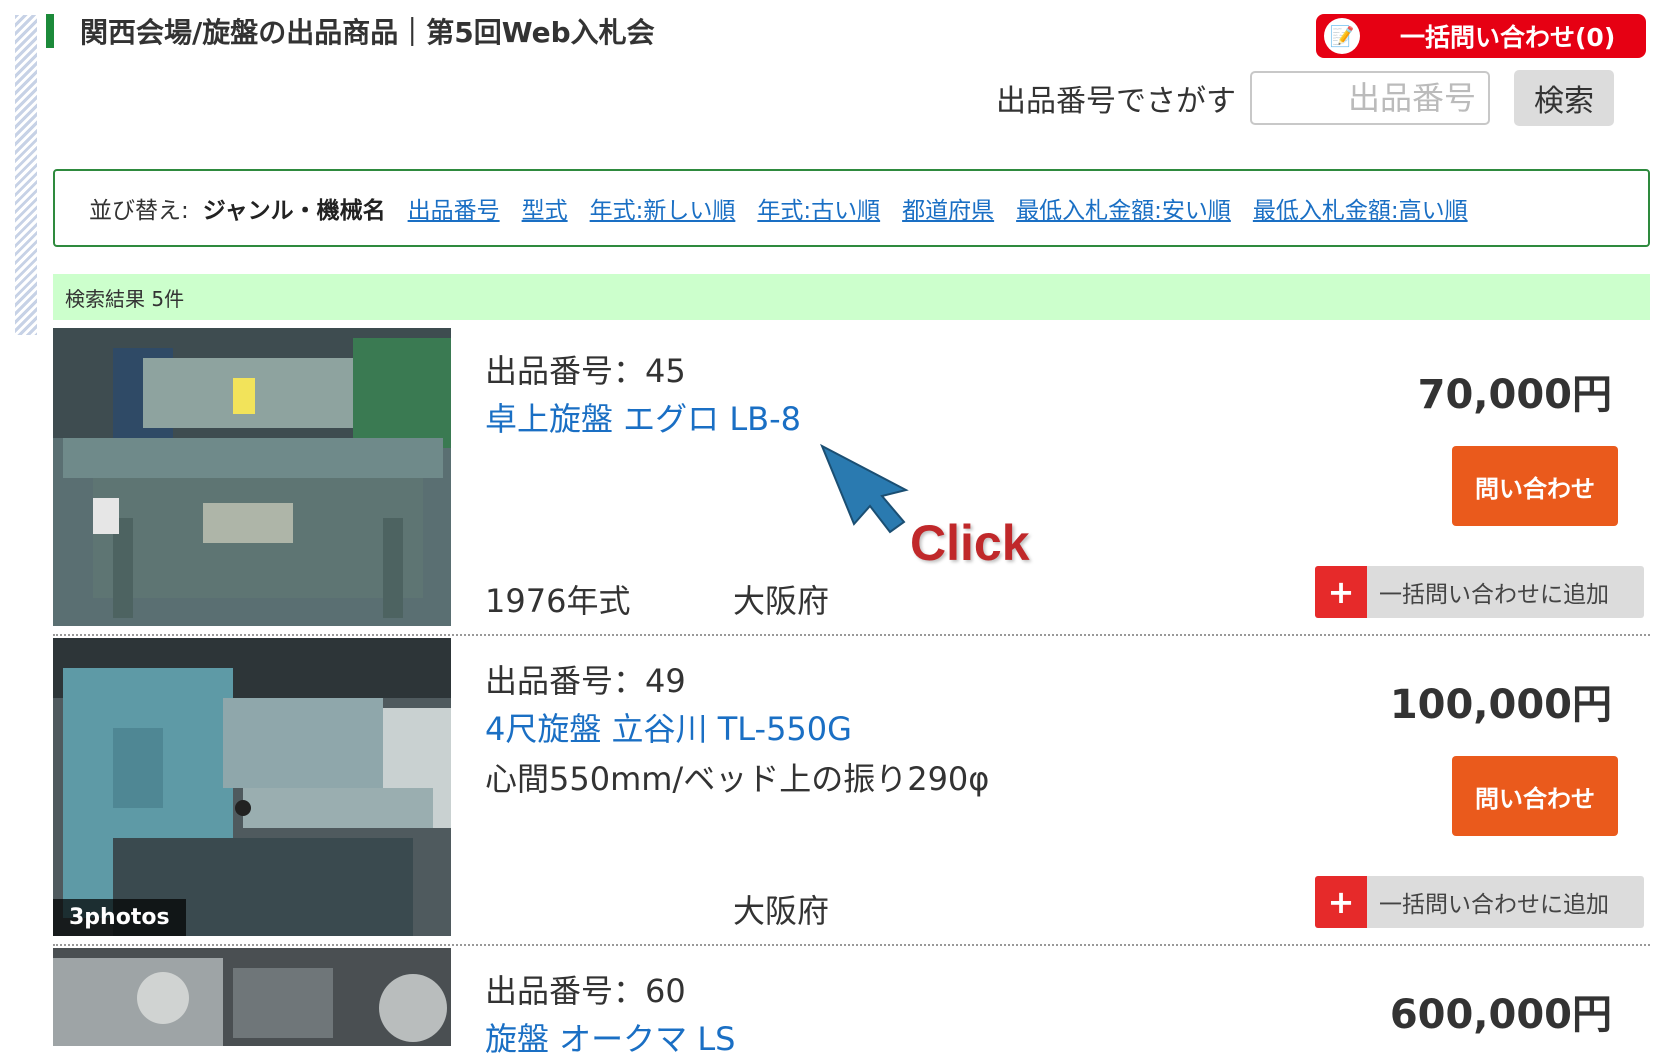 The height and width of the screenshot is (1060, 1680). Describe the element at coordinates (851, 297) in the screenshot. I see `result-count-bar: 検索結果 5件` at that location.